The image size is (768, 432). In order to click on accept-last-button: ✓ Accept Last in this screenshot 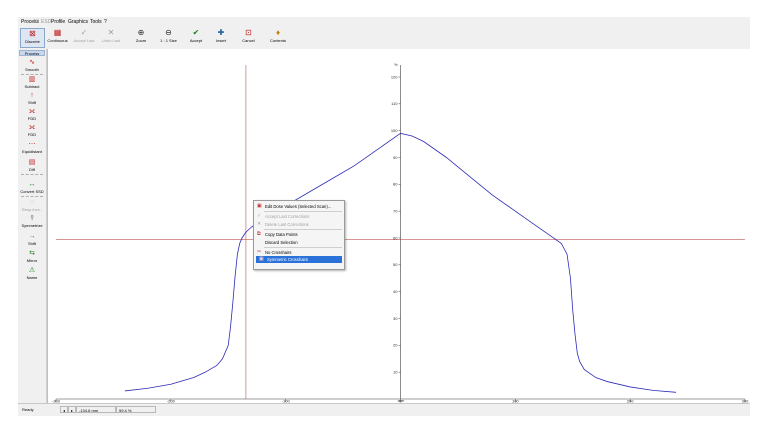, I will do `click(84, 38)`.